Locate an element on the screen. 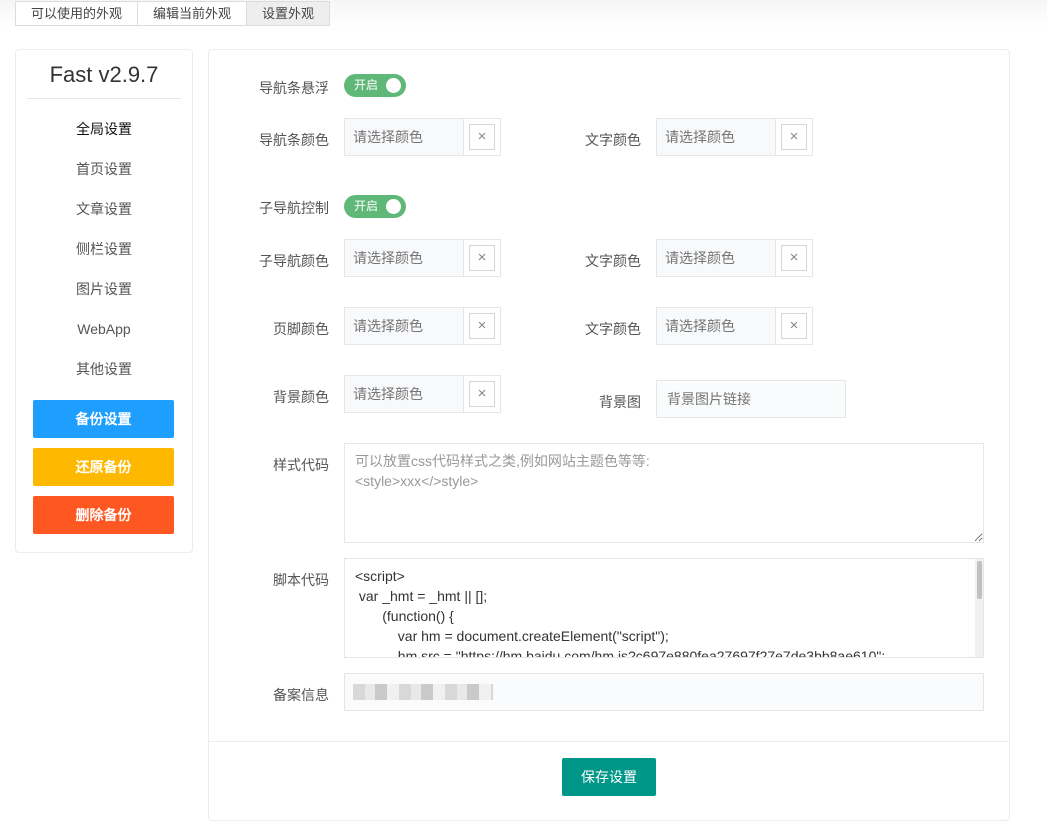  subnav-control-switch-text: 开启 is located at coordinates (366, 206).